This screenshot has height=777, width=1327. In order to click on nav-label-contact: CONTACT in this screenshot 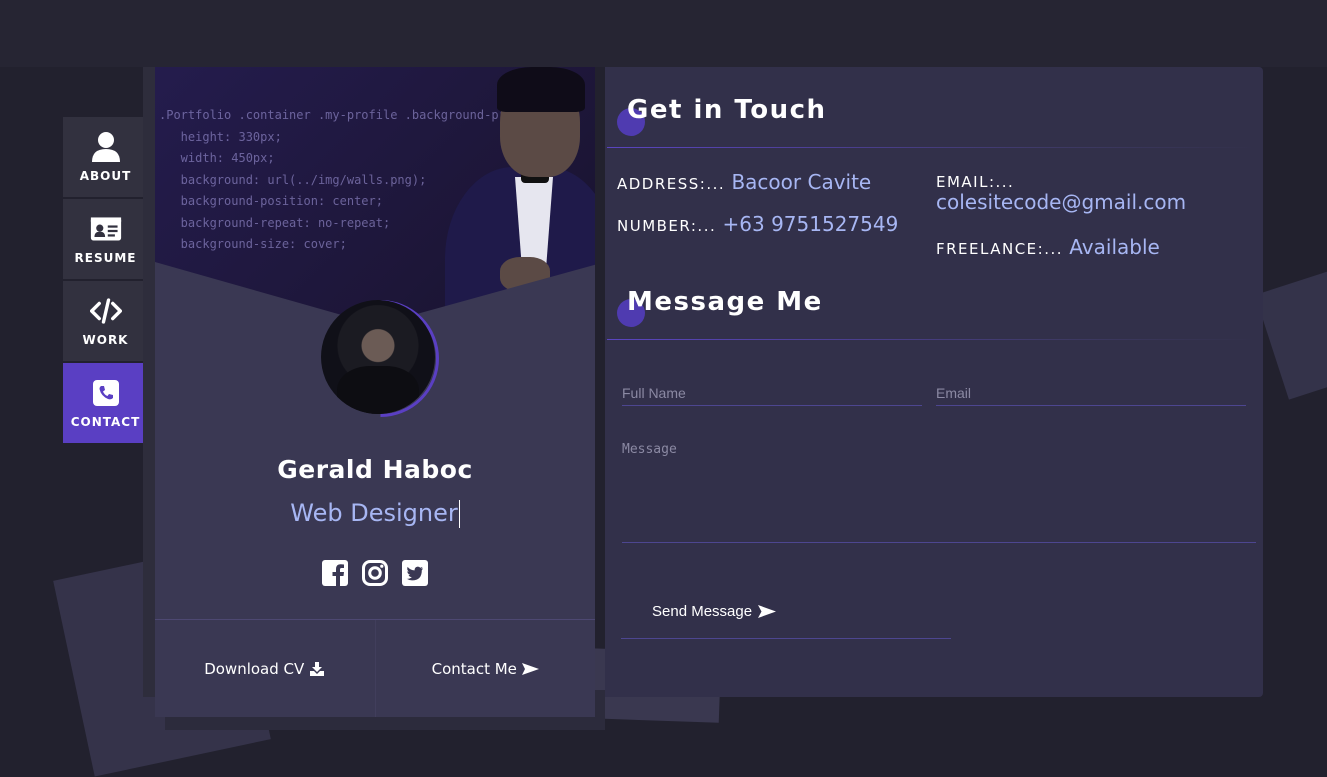, I will do `click(105, 422)`.